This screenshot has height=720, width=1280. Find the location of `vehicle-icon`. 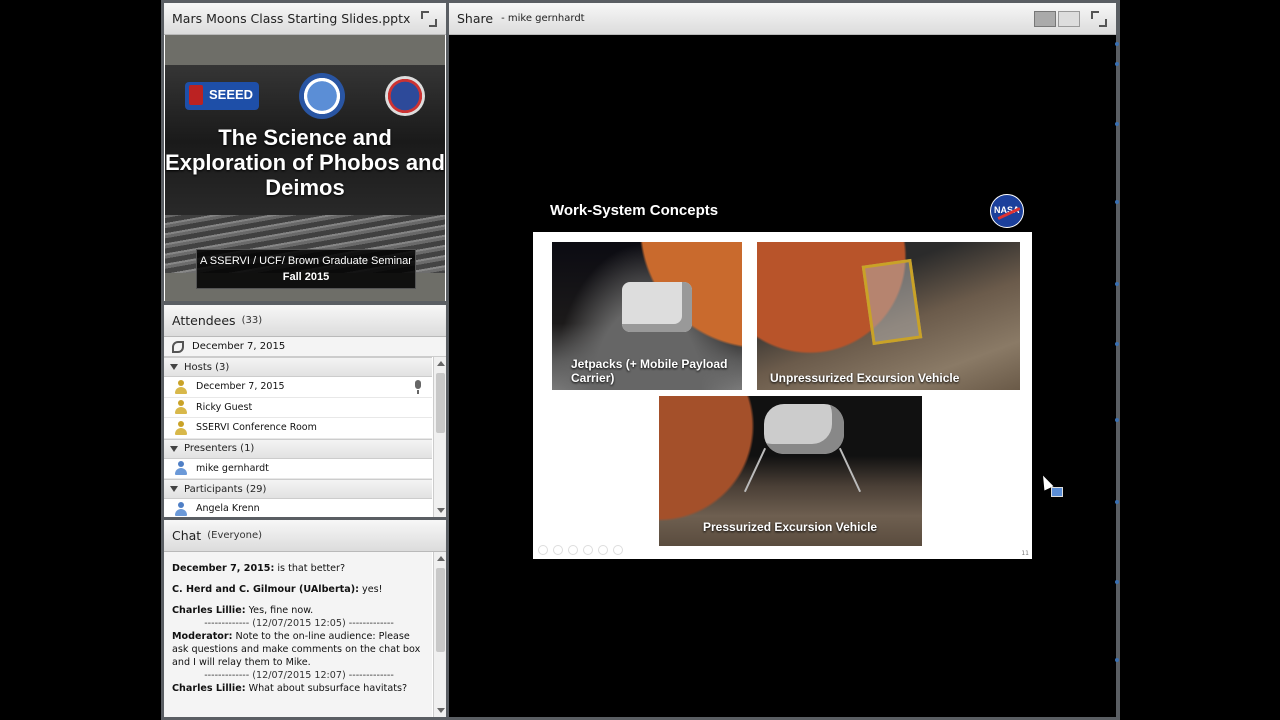

vehicle-icon is located at coordinates (804, 429).